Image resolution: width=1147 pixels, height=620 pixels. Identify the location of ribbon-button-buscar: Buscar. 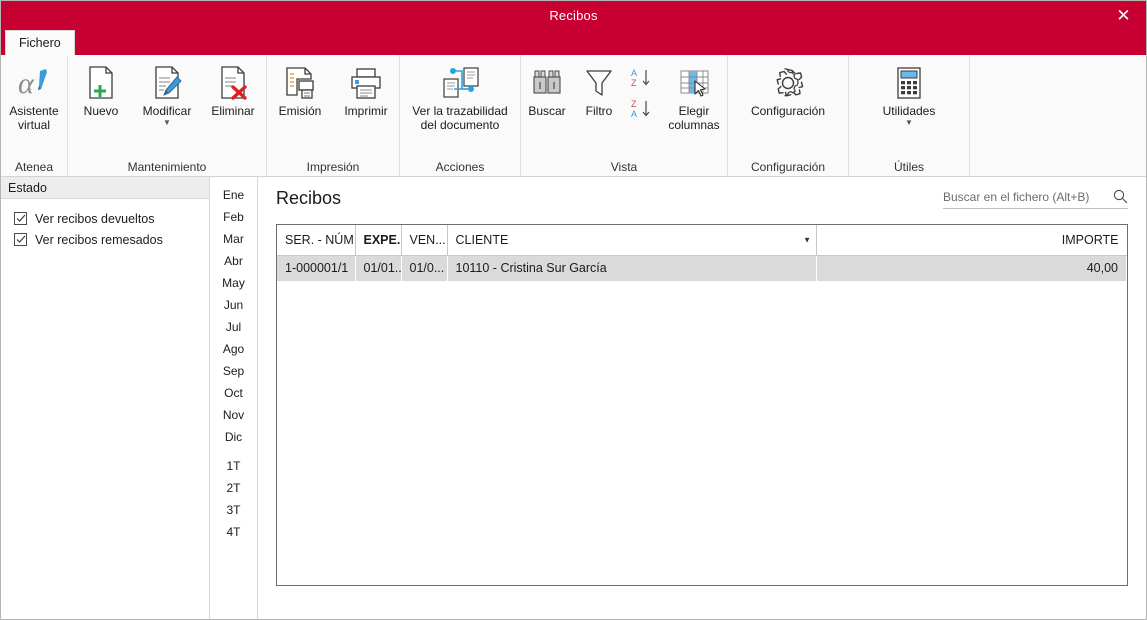
(547, 89).